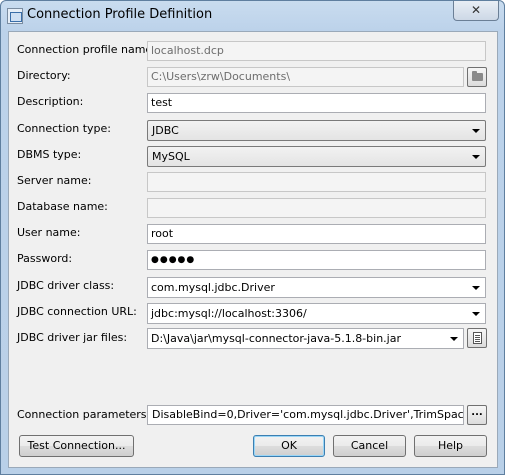 This screenshot has height=475, width=505. I want to click on description-label: Description:, so click(50, 101).